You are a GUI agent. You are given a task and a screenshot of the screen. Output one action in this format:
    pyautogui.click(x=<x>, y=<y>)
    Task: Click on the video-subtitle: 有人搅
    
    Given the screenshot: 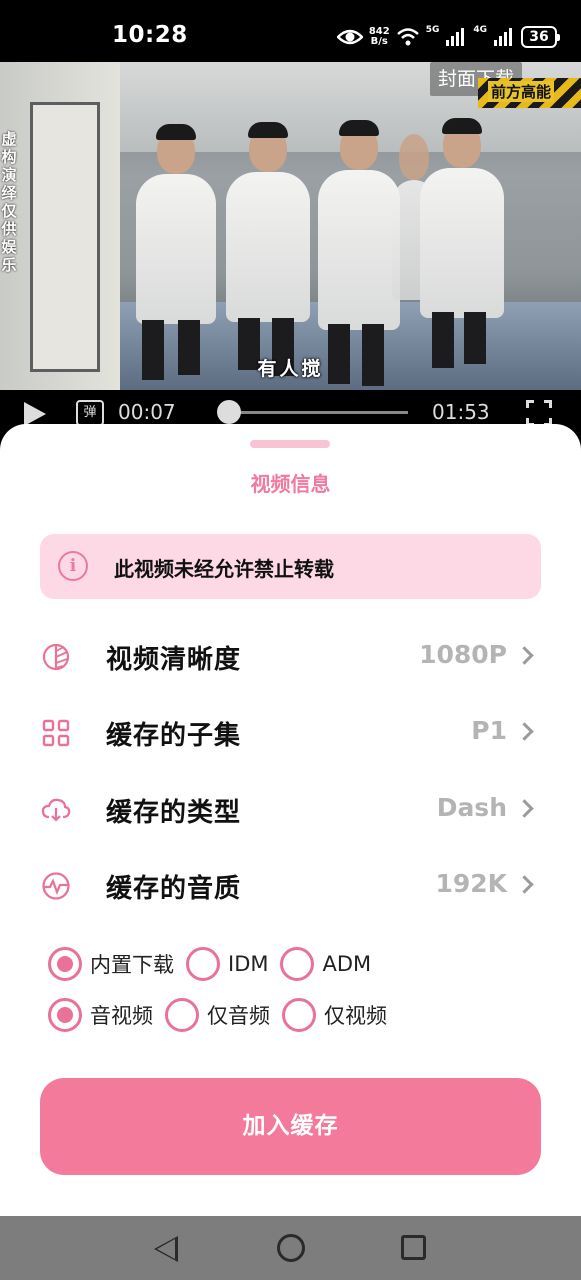 What is the action you would take?
    pyautogui.click(x=290, y=369)
    